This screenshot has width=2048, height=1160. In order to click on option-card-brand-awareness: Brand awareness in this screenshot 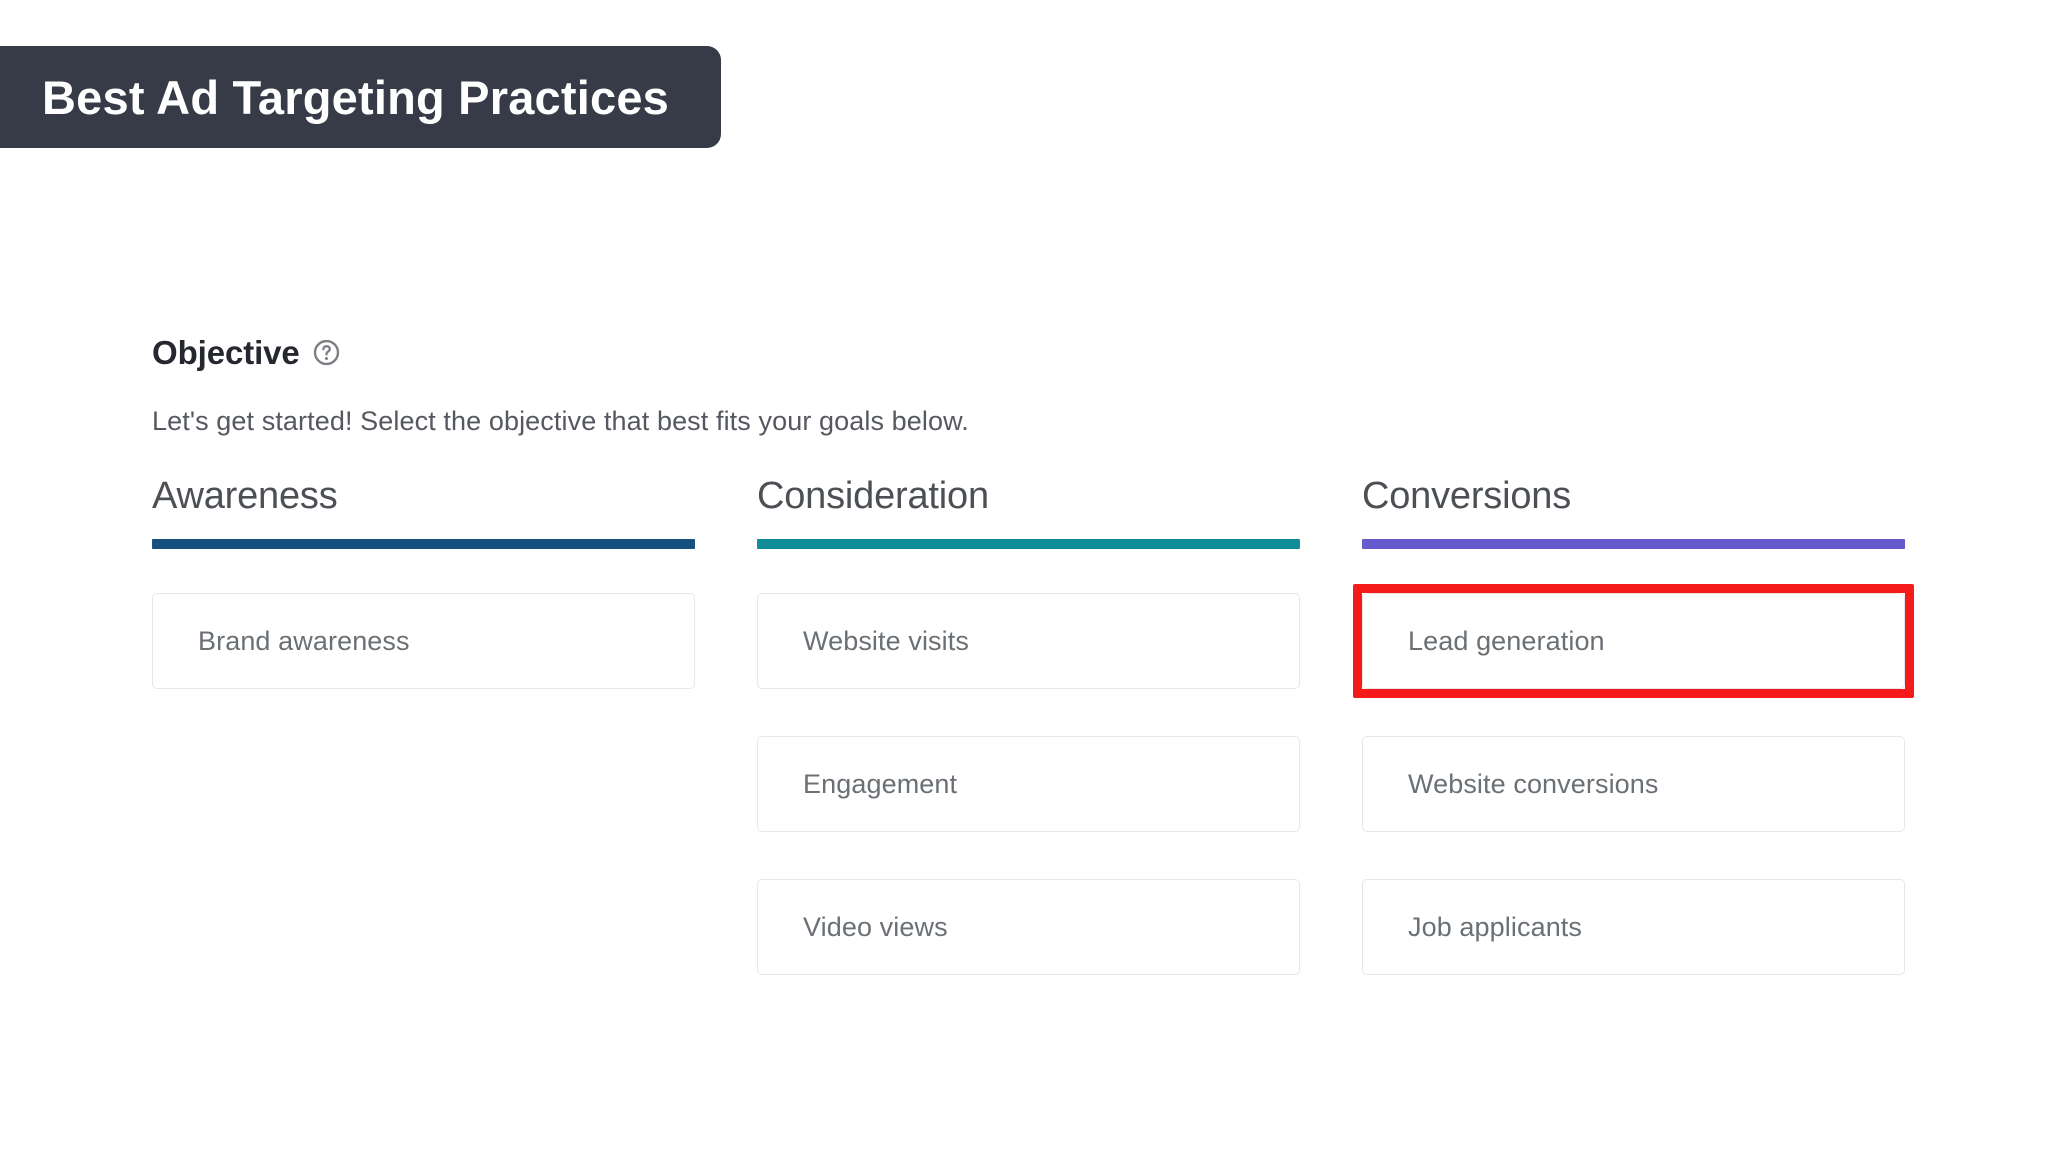, I will do `click(423, 641)`.